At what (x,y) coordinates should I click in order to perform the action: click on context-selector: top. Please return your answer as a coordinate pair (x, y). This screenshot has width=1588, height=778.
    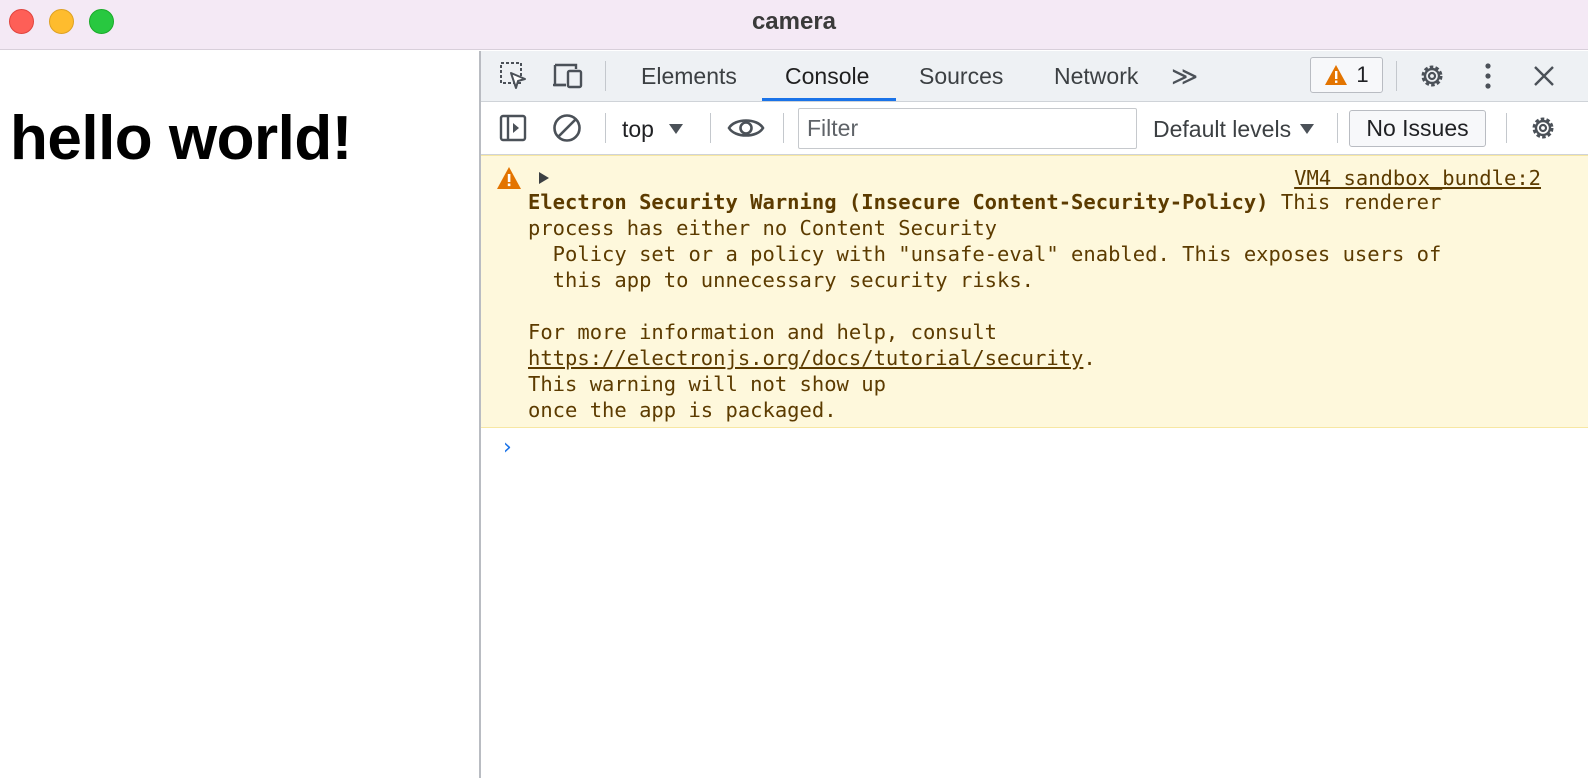
    Looking at the image, I should click on (653, 129).